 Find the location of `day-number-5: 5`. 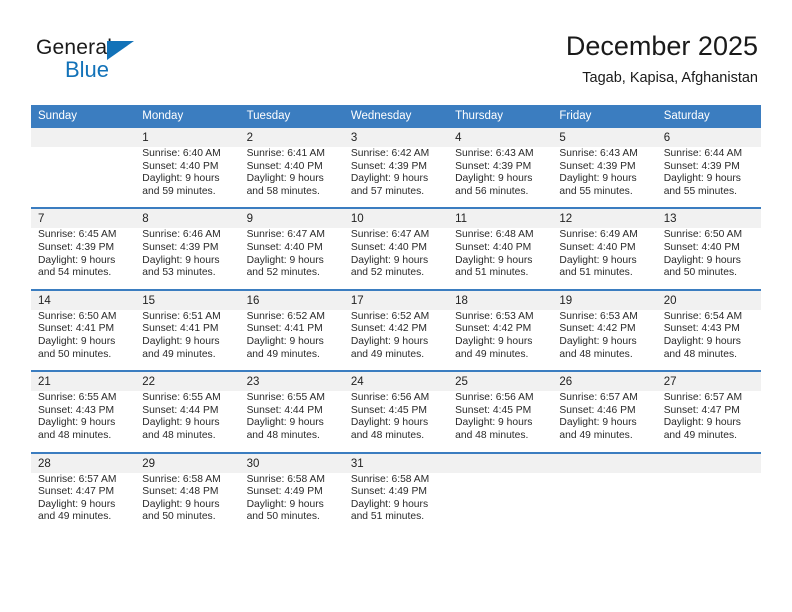

day-number-5: 5 is located at coordinates (604, 137).